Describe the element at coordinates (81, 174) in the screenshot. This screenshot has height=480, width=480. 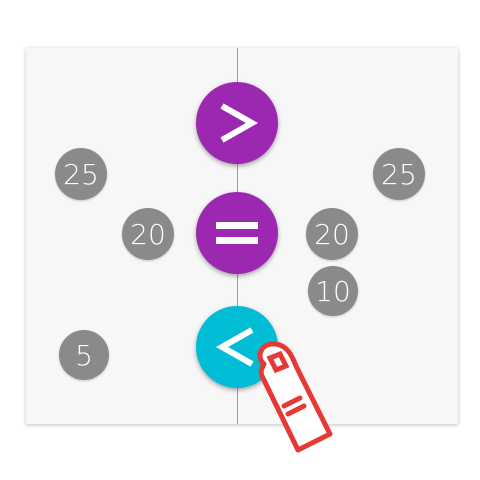
I see `left-number-25: 25` at that location.